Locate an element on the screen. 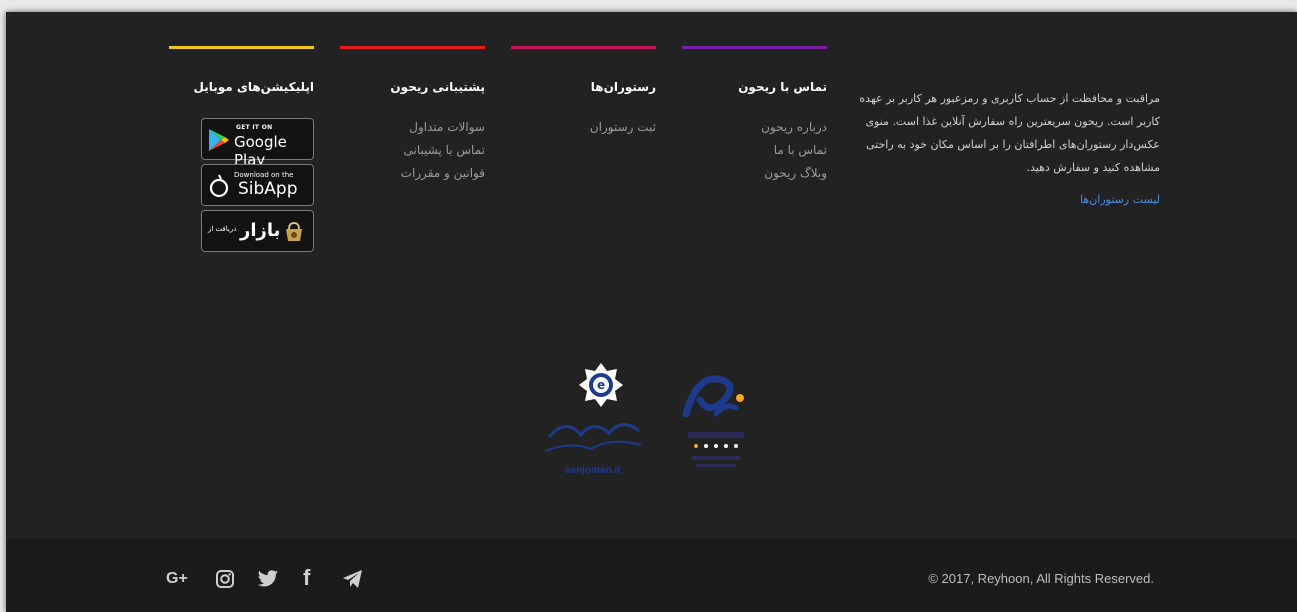  copyright-text: © 2017, Reyhoon, All Rights Reserved. is located at coordinates (1041, 578).